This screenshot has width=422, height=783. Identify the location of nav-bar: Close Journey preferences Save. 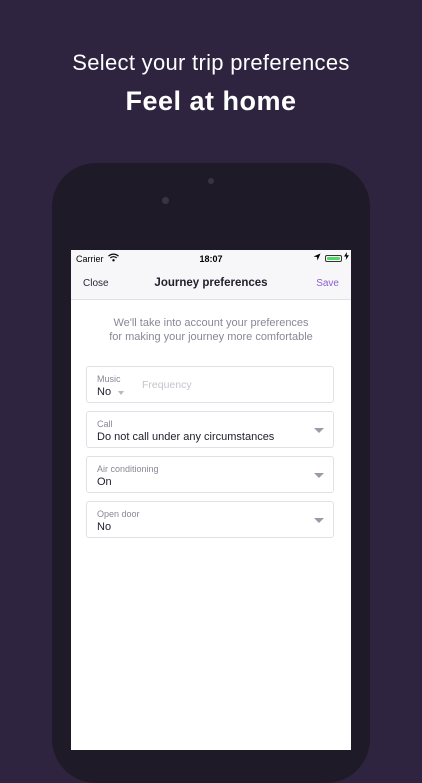
(211, 284).